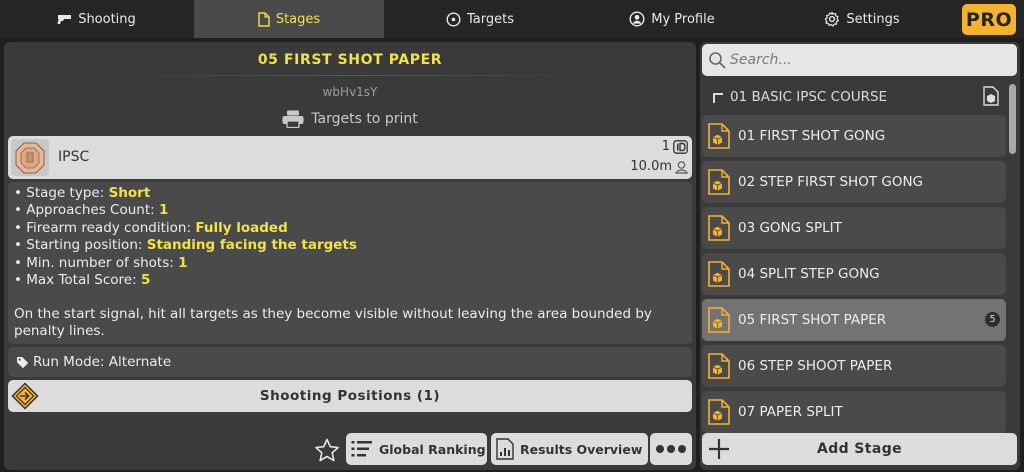 This screenshot has height=472, width=1024. Describe the element at coordinates (812, 320) in the screenshot. I see `list-item-label: 05 FIRST SHOT PAPER` at that location.